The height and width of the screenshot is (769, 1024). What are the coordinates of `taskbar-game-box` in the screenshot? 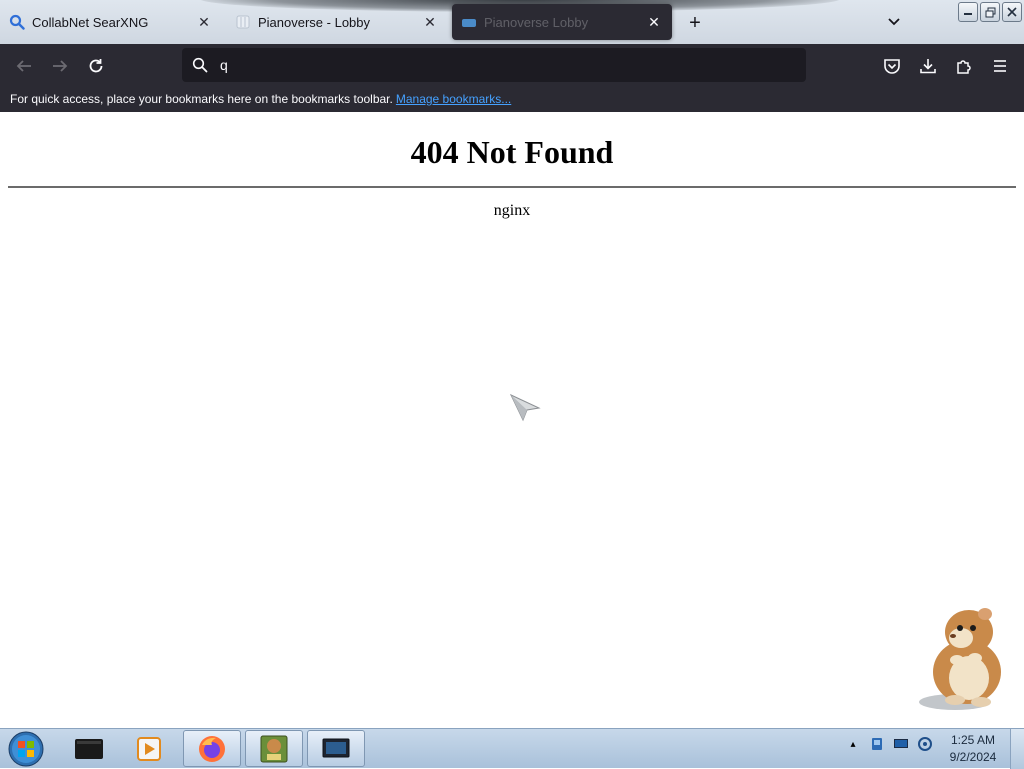 It's located at (274, 748).